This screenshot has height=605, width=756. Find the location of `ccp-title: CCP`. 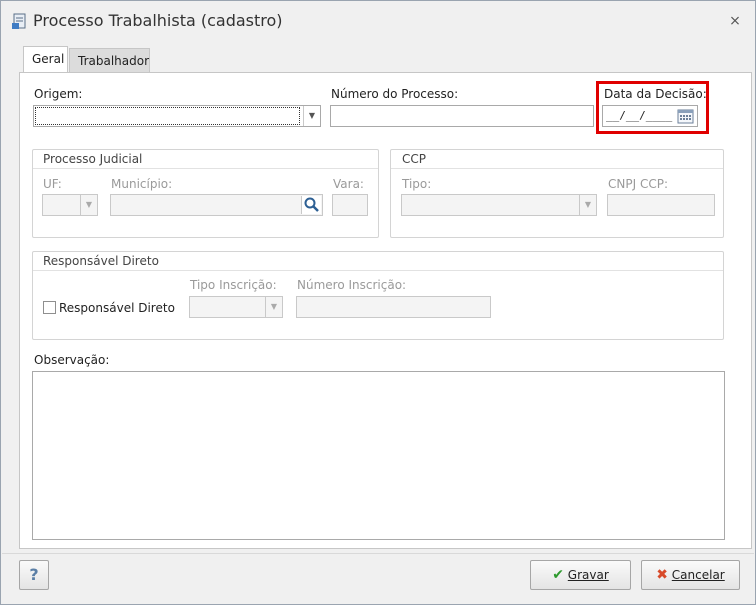

ccp-title: CCP is located at coordinates (414, 159).